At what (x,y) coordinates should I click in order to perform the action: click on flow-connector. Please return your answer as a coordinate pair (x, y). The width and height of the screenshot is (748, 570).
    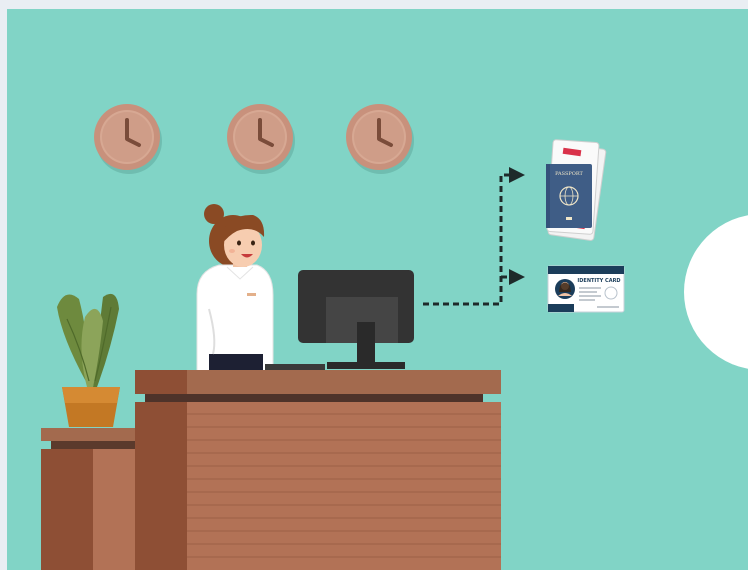
    Looking at the image, I should click on (474, 236).